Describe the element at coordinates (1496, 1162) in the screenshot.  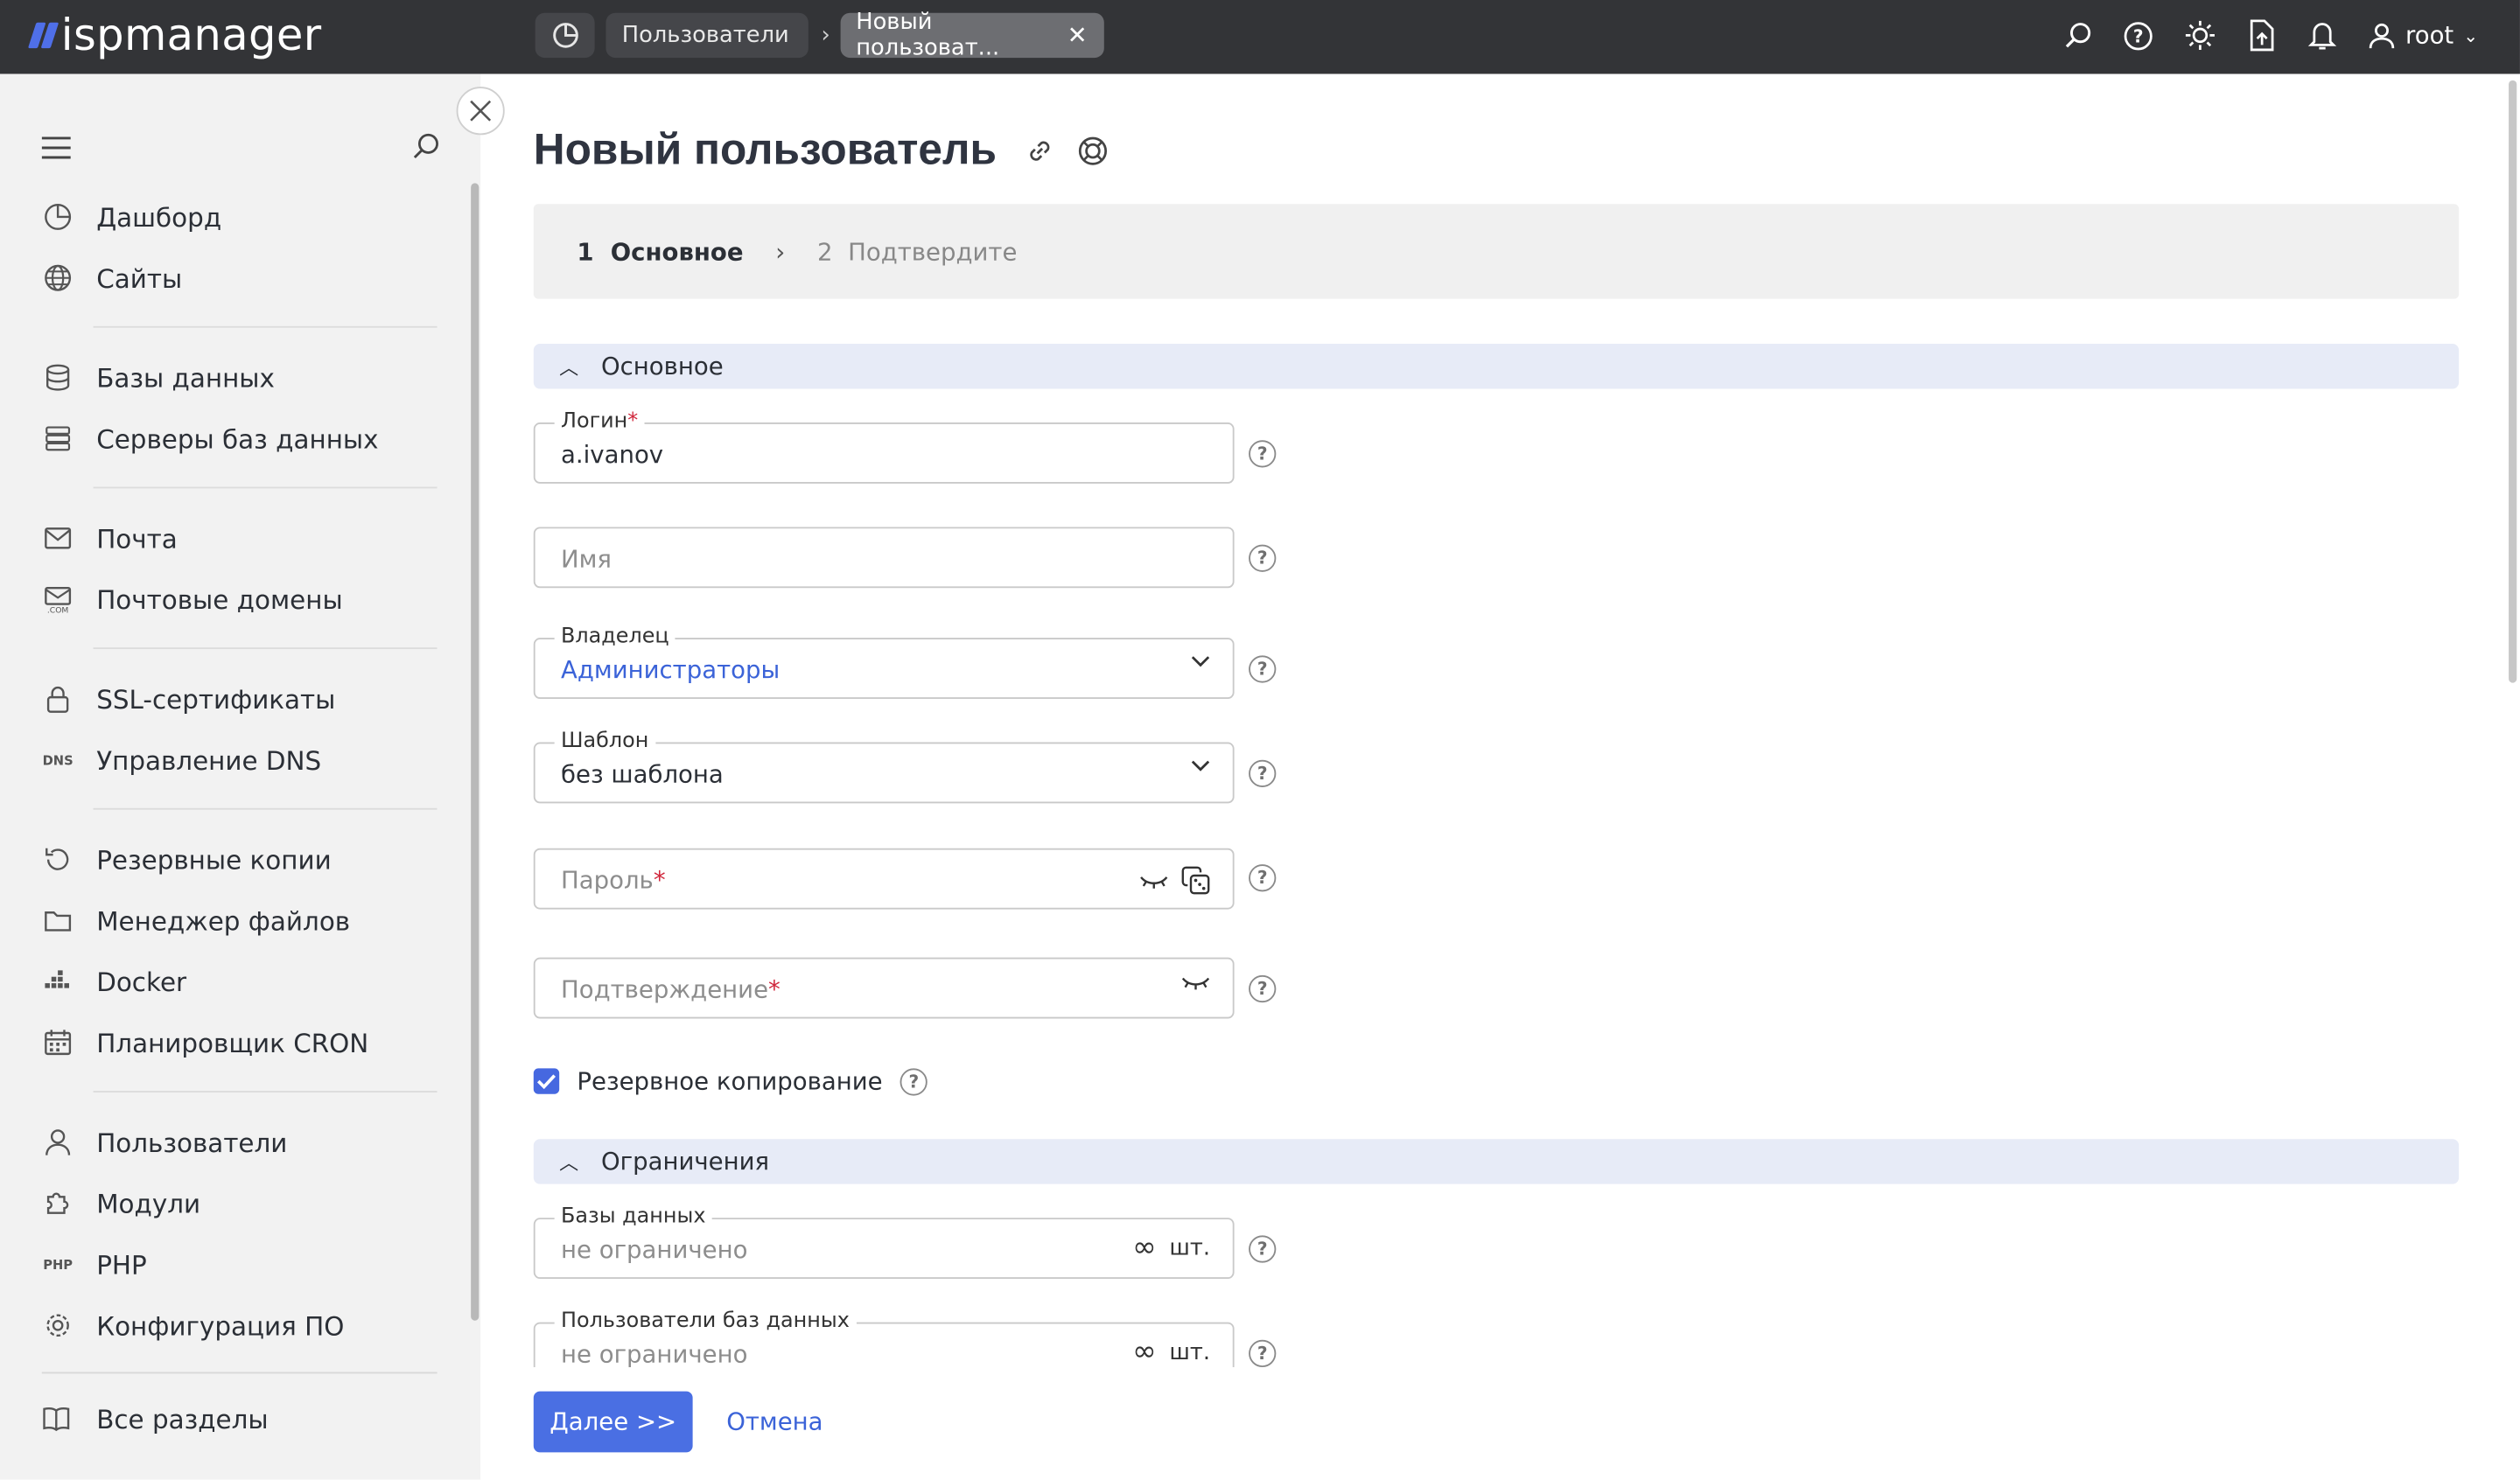
I see `section-limits-header: ︿ Ограничения` at that location.